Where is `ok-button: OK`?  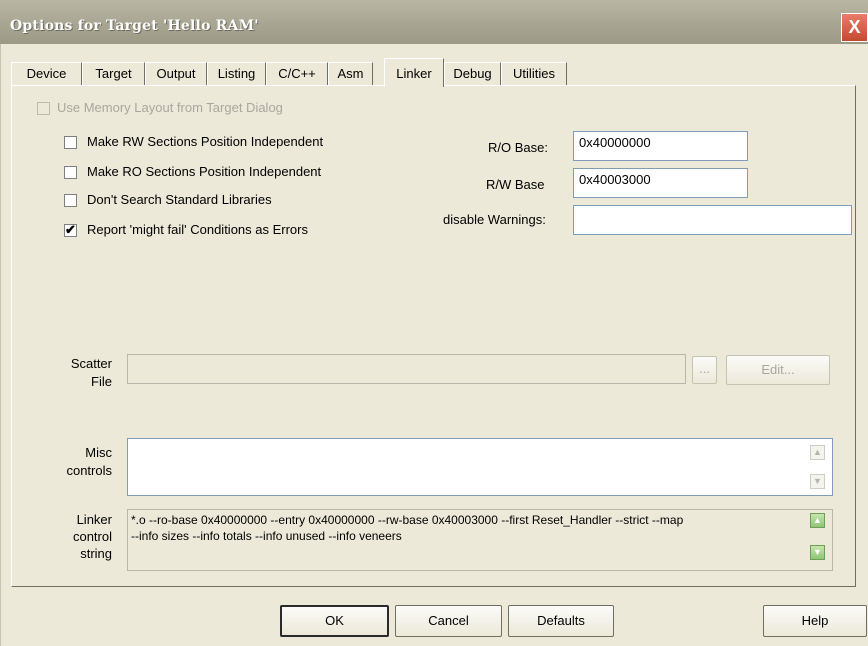
ok-button: OK is located at coordinates (334, 621).